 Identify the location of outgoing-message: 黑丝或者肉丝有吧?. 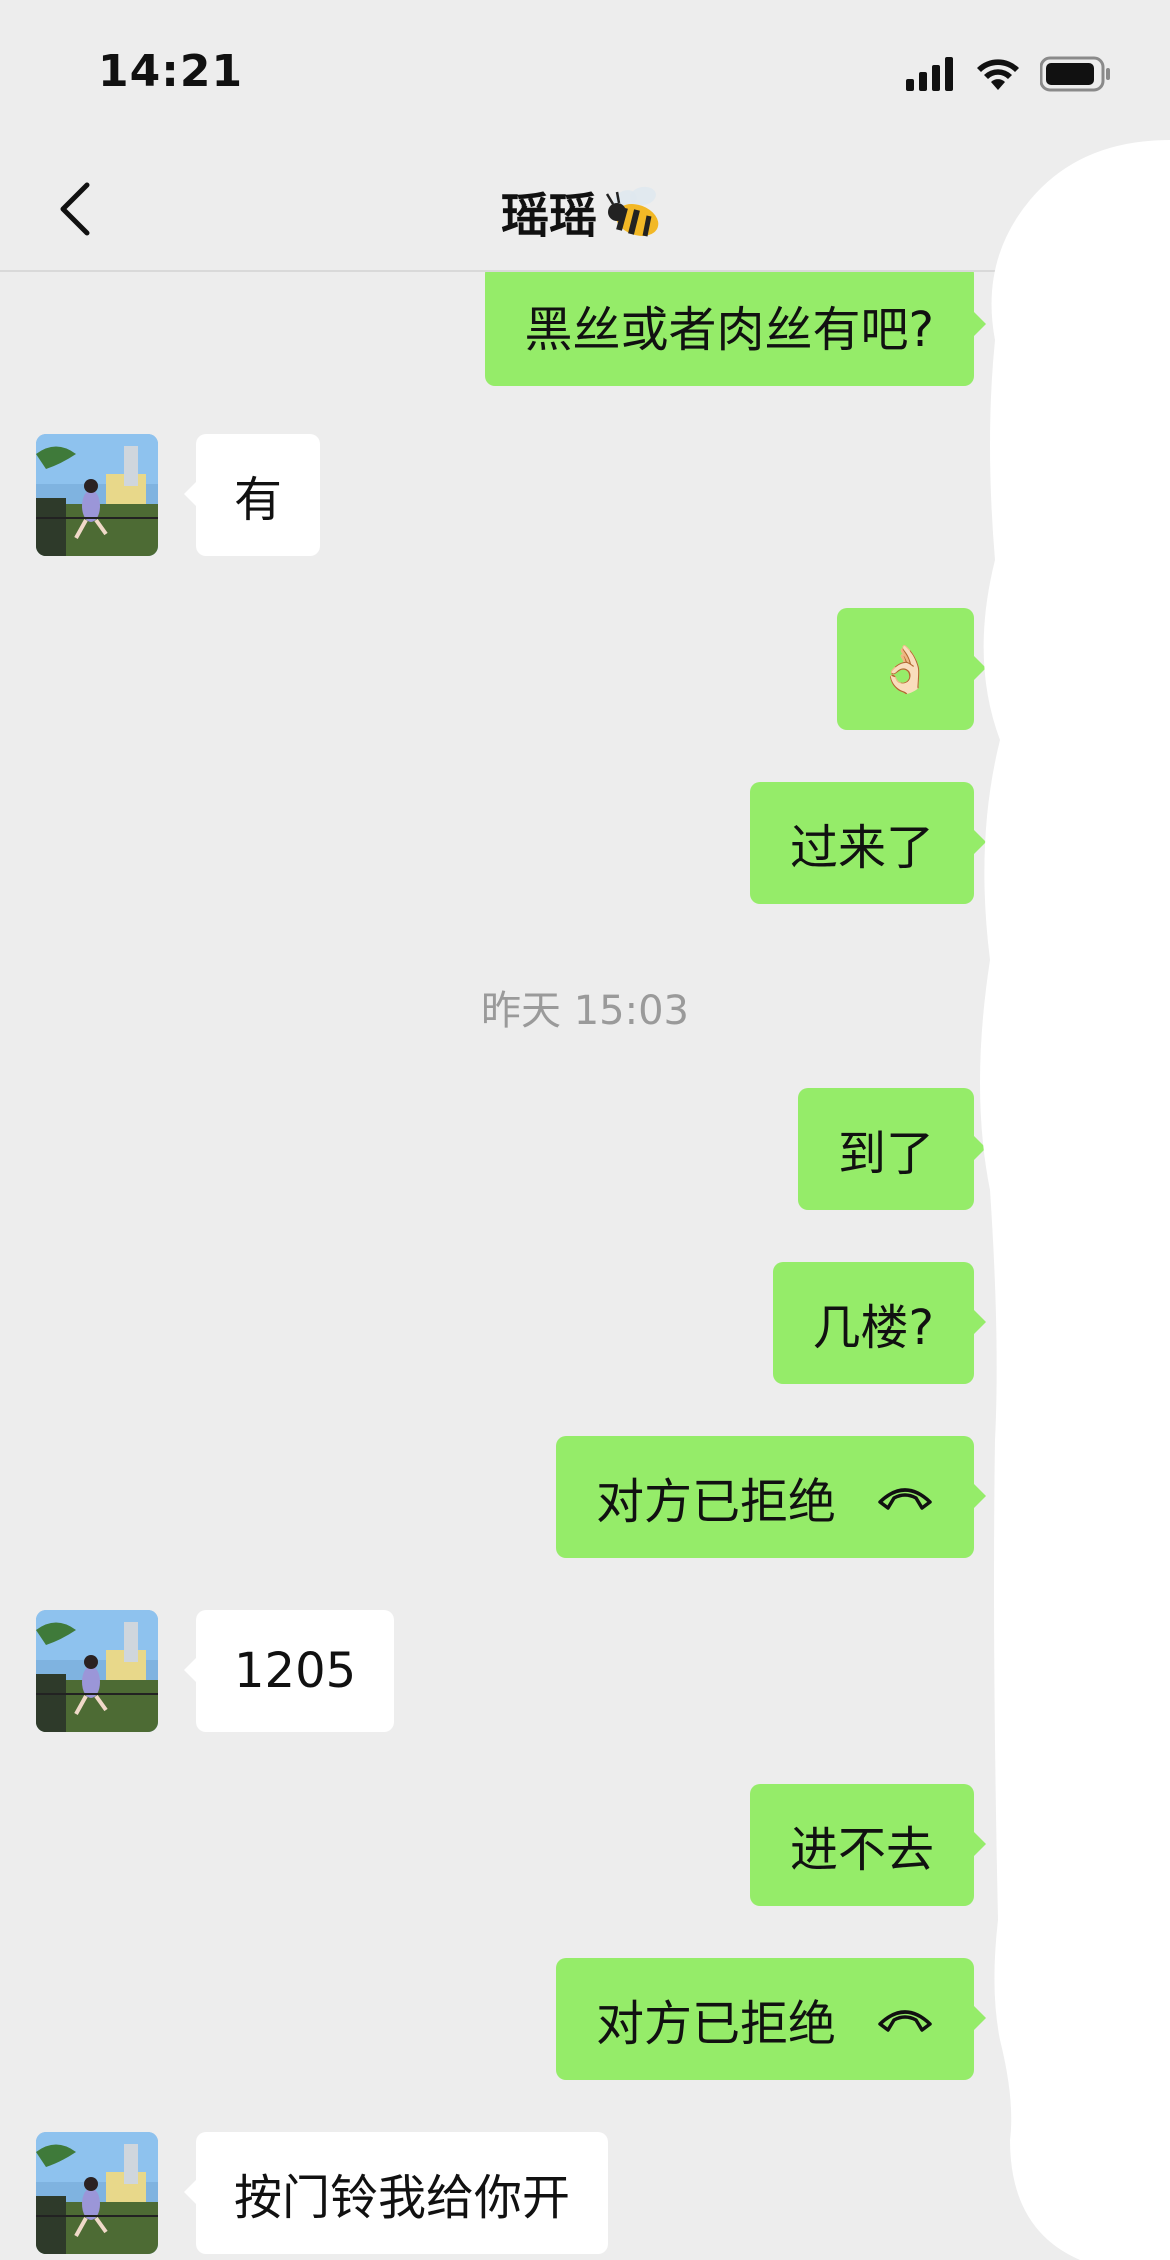
(735, 329).